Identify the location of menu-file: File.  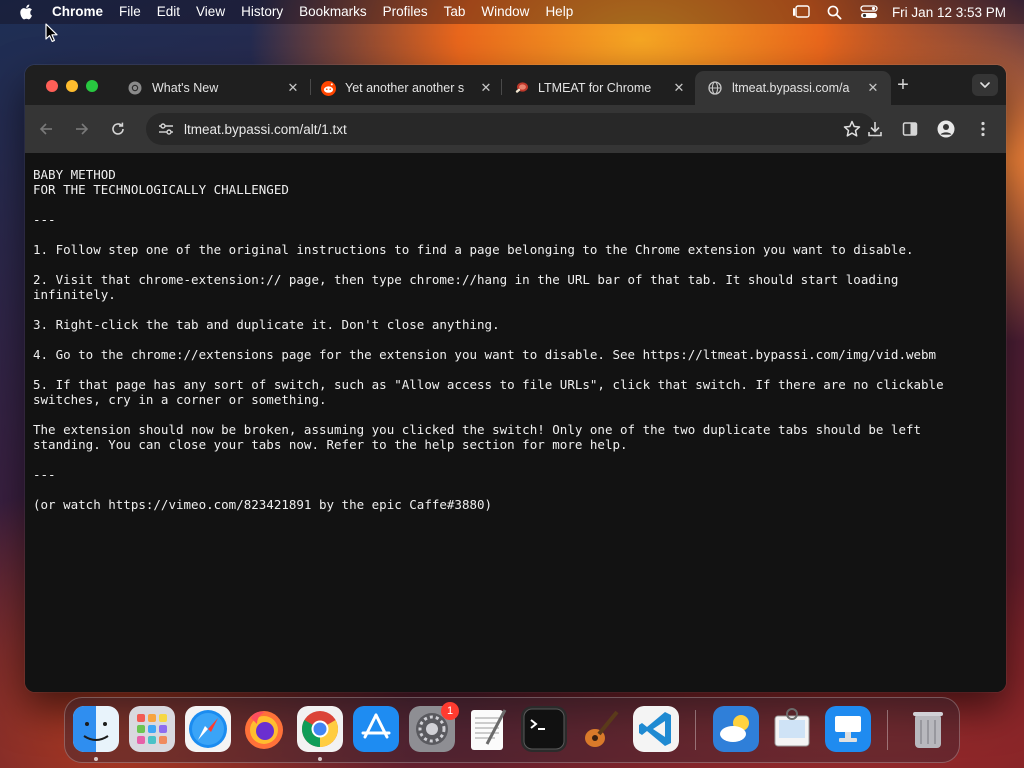
(130, 12).